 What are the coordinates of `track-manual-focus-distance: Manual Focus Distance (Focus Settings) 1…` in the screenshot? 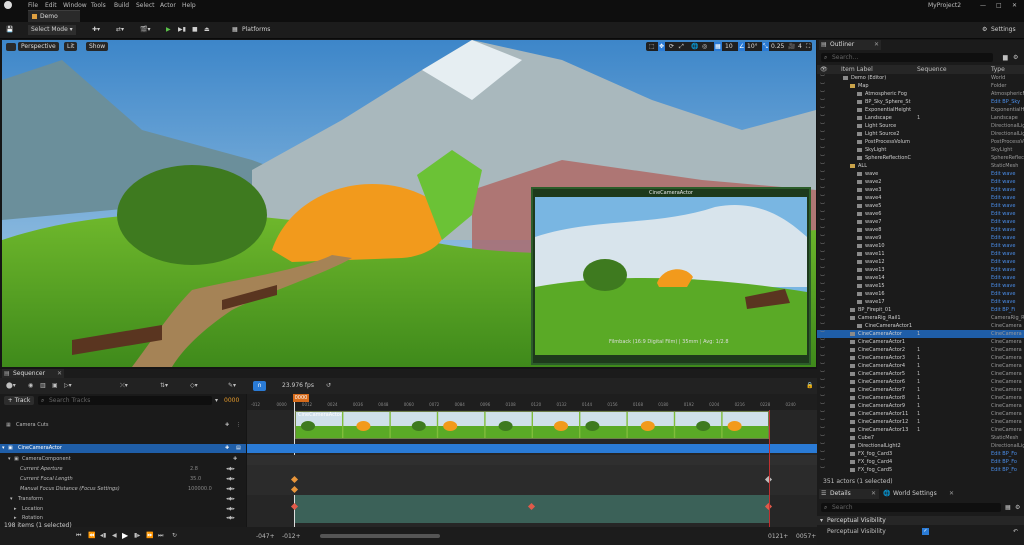 It's located at (123, 489).